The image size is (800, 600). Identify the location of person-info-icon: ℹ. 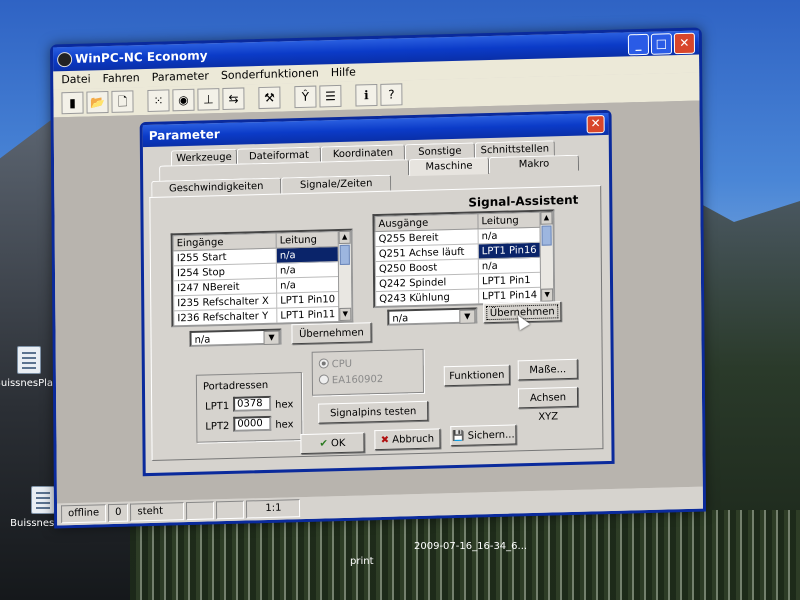
(366, 95).